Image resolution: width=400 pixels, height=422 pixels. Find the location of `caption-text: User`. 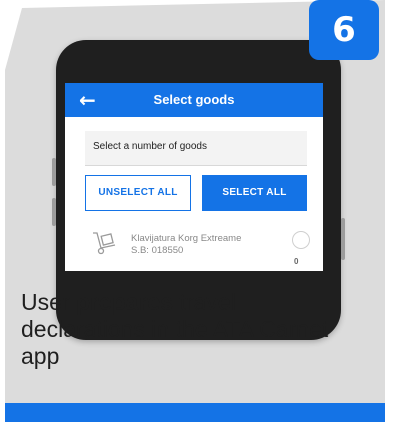

caption-text: User is located at coordinates (48, 302).